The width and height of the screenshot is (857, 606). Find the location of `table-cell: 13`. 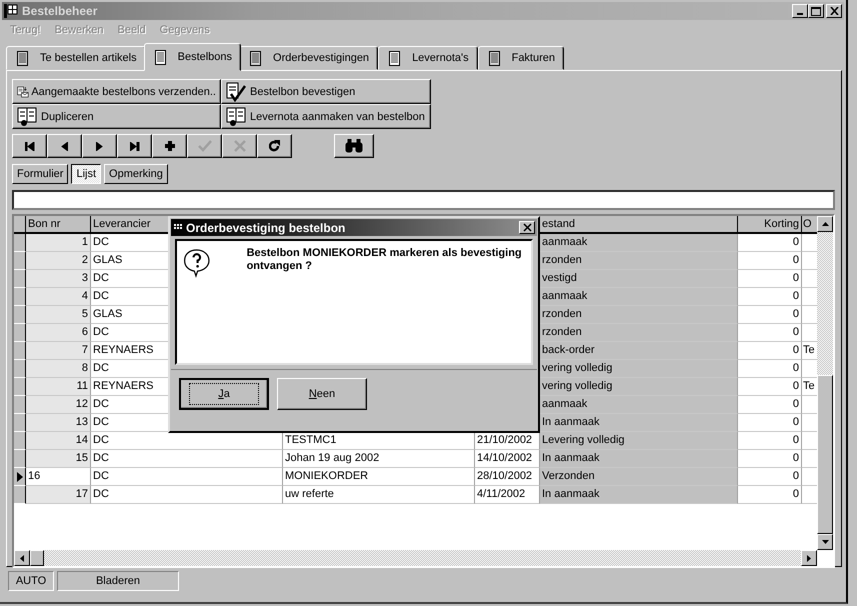

table-cell: 13 is located at coordinates (58, 423).